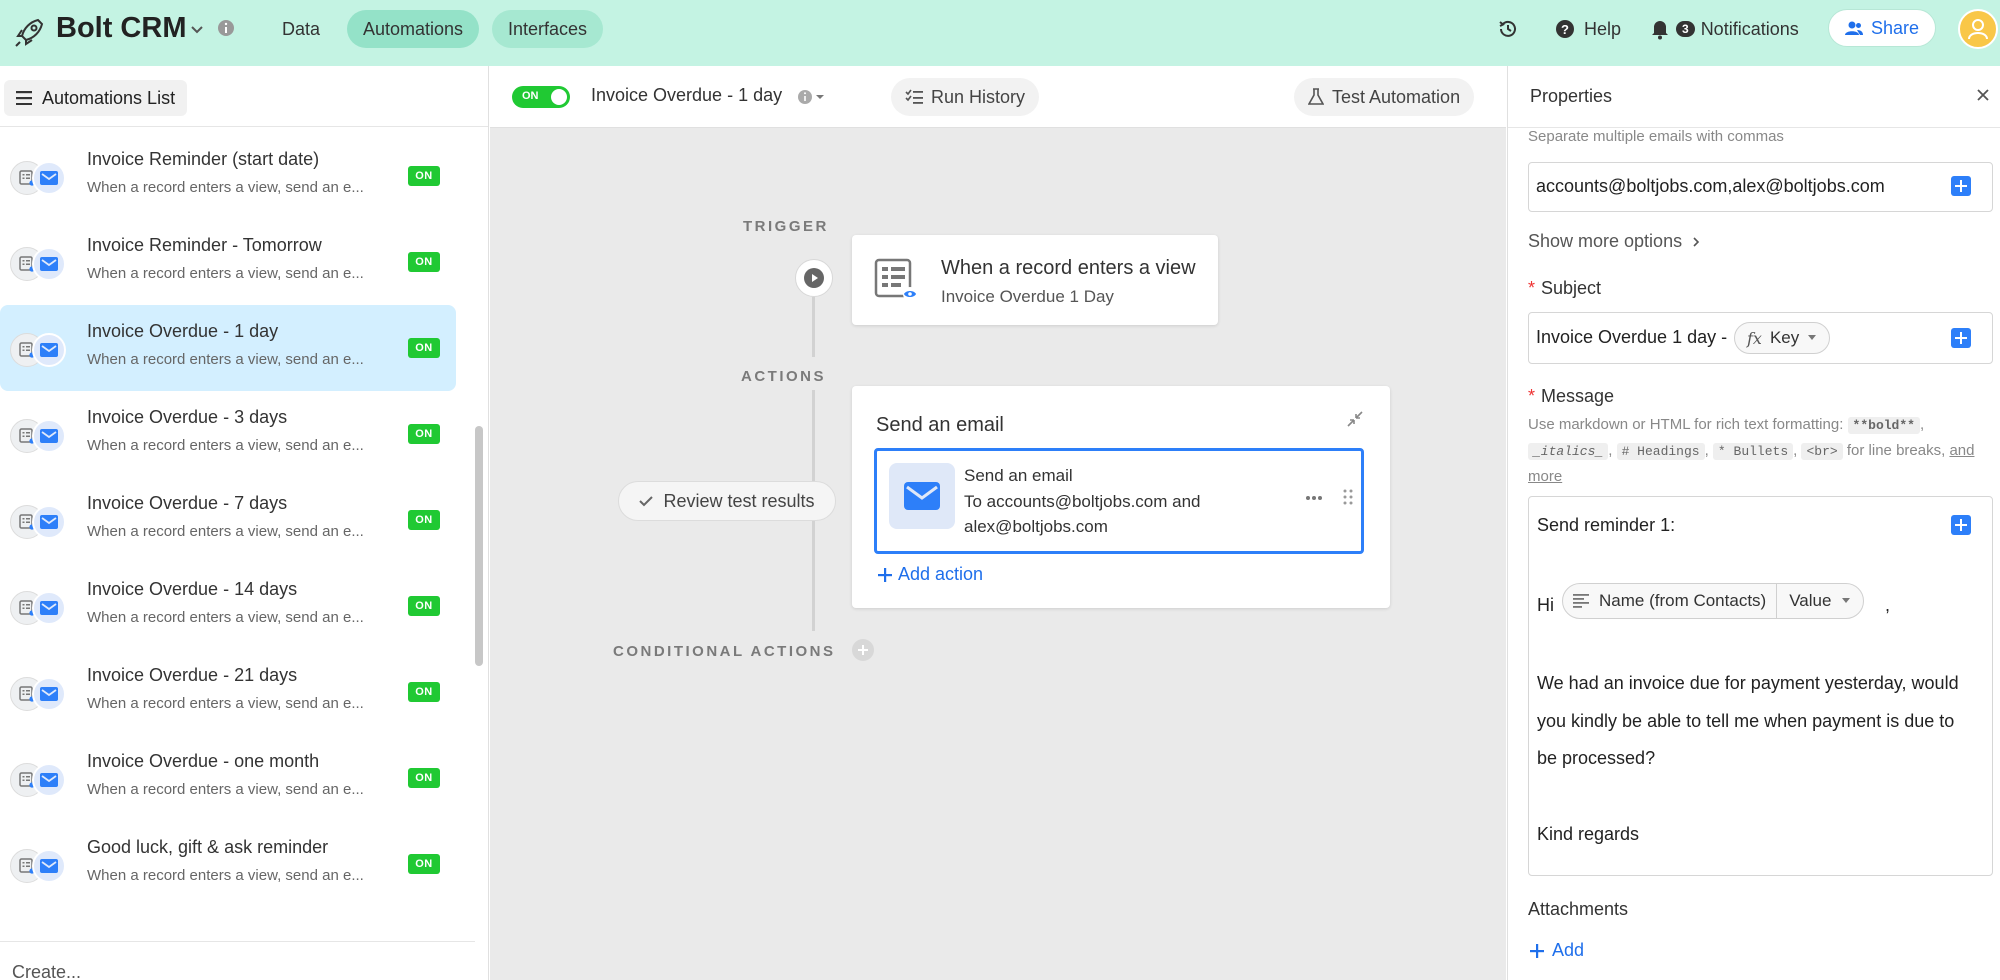 This screenshot has height=980, width=2000. I want to click on nav-tab-data: Data, so click(301, 29).